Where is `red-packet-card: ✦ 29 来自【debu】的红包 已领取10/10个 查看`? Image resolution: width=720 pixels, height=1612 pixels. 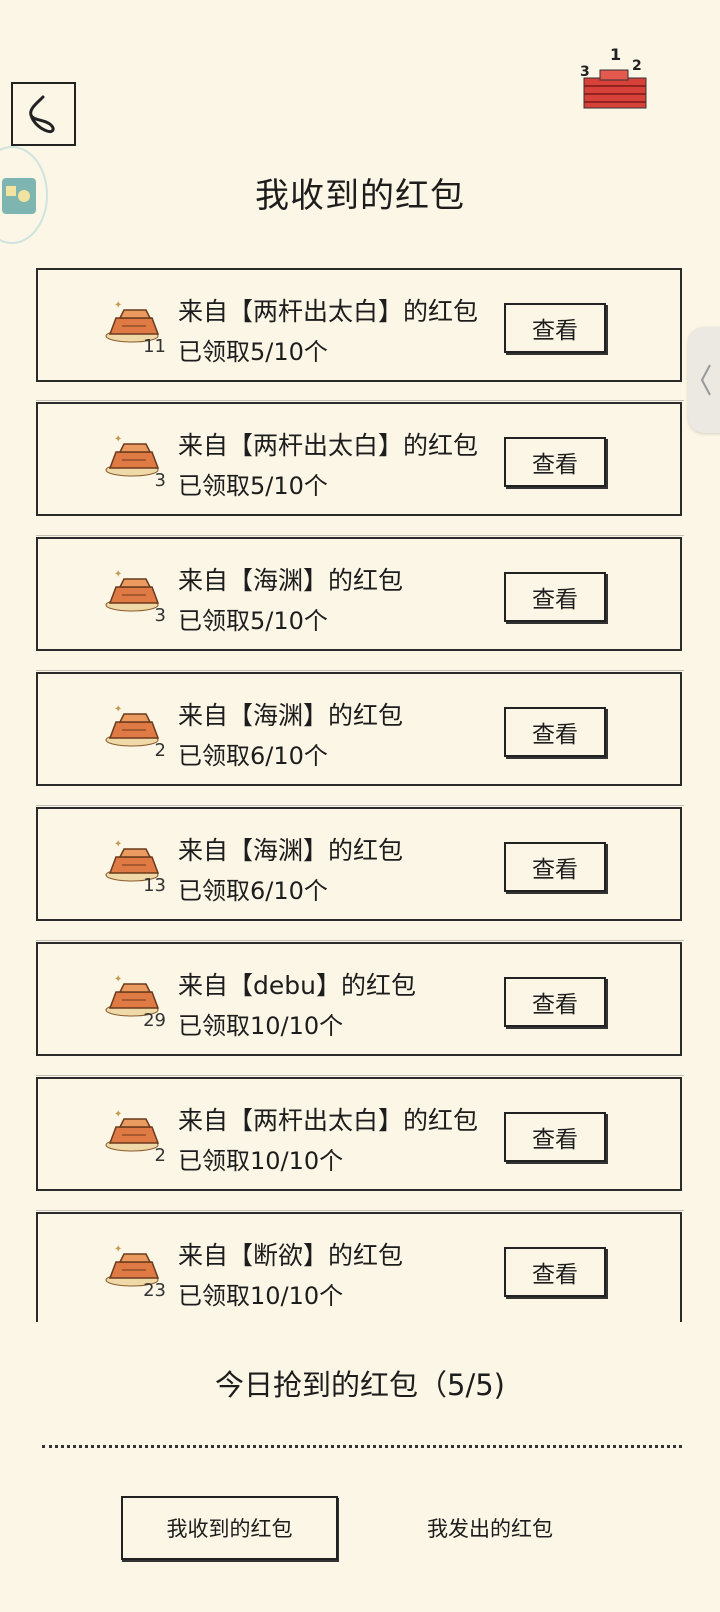
red-packet-card: ✦ 29 来自【debu】的红包 已领取10/10个 查看 is located at coordinates (360, 998).